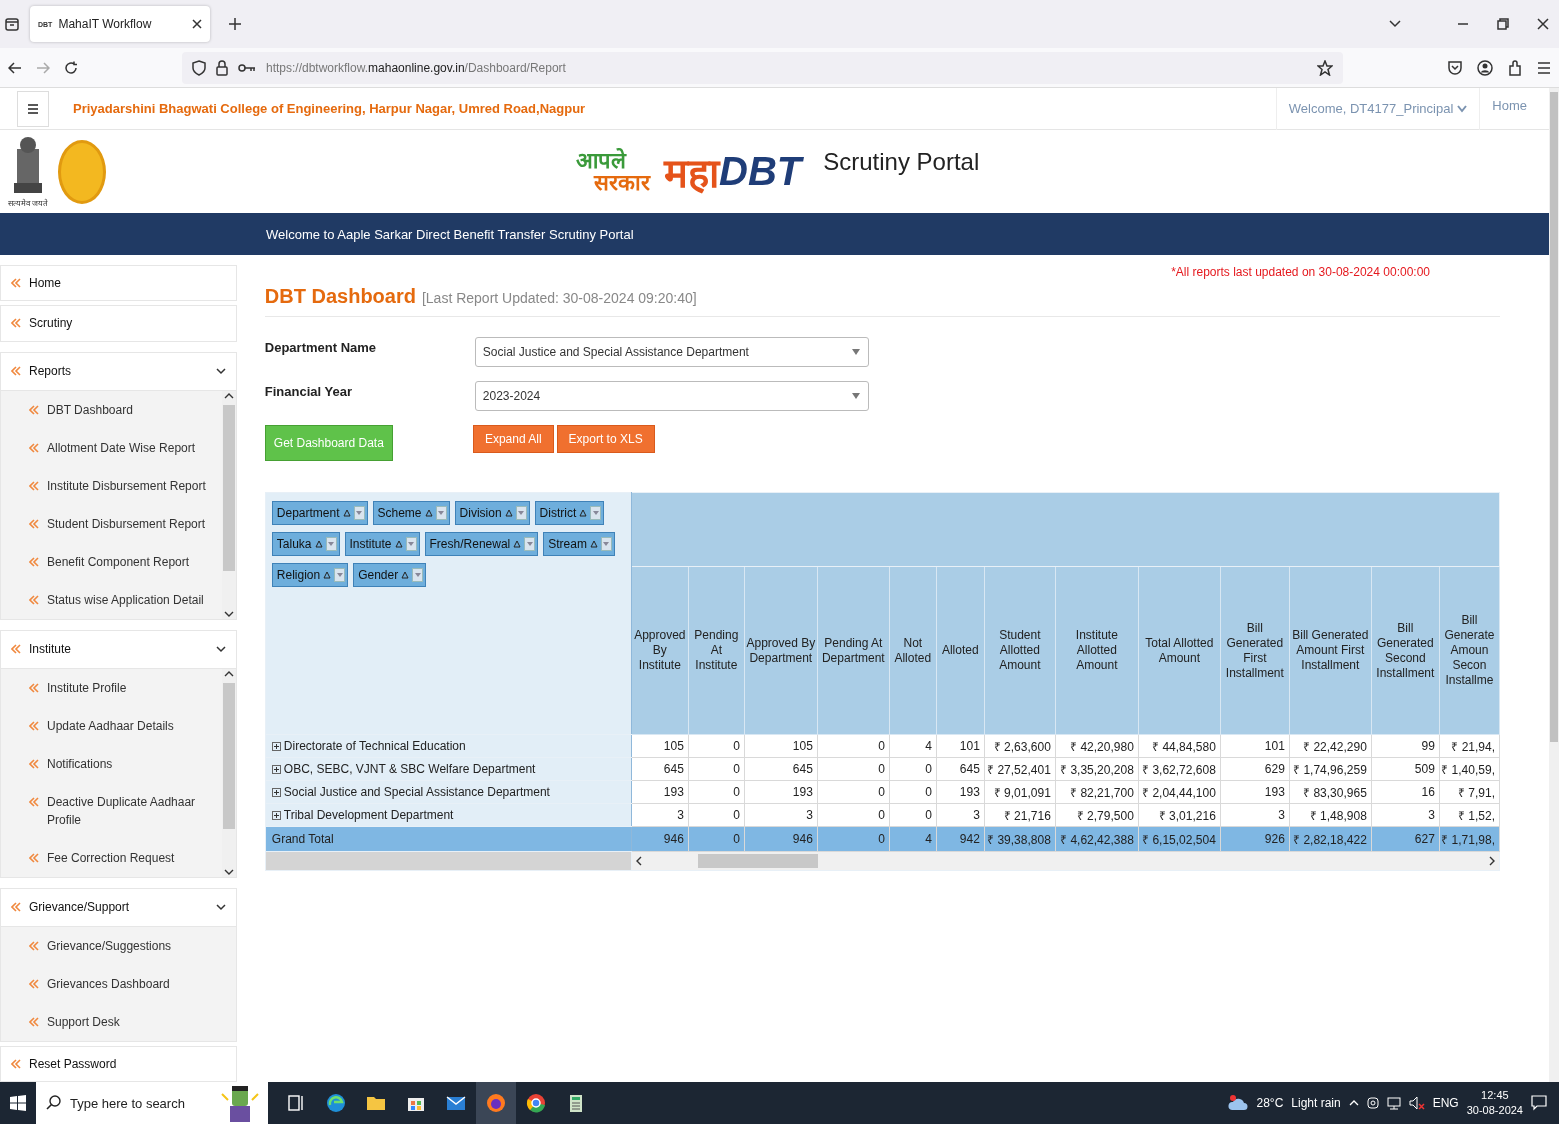 The height and width of the screenshot is (1124, 1559). I want to click on camera-icon, so click(1372, 1103).